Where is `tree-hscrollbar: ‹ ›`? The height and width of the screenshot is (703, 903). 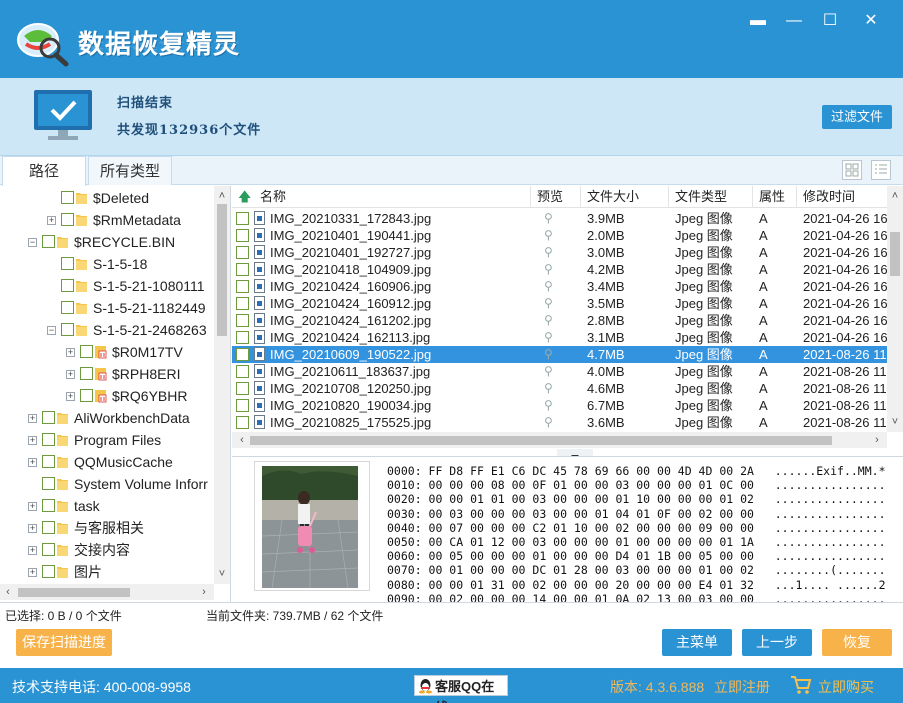
tree-hscrollbar: ‹ › is located at coordinates (107, 592).